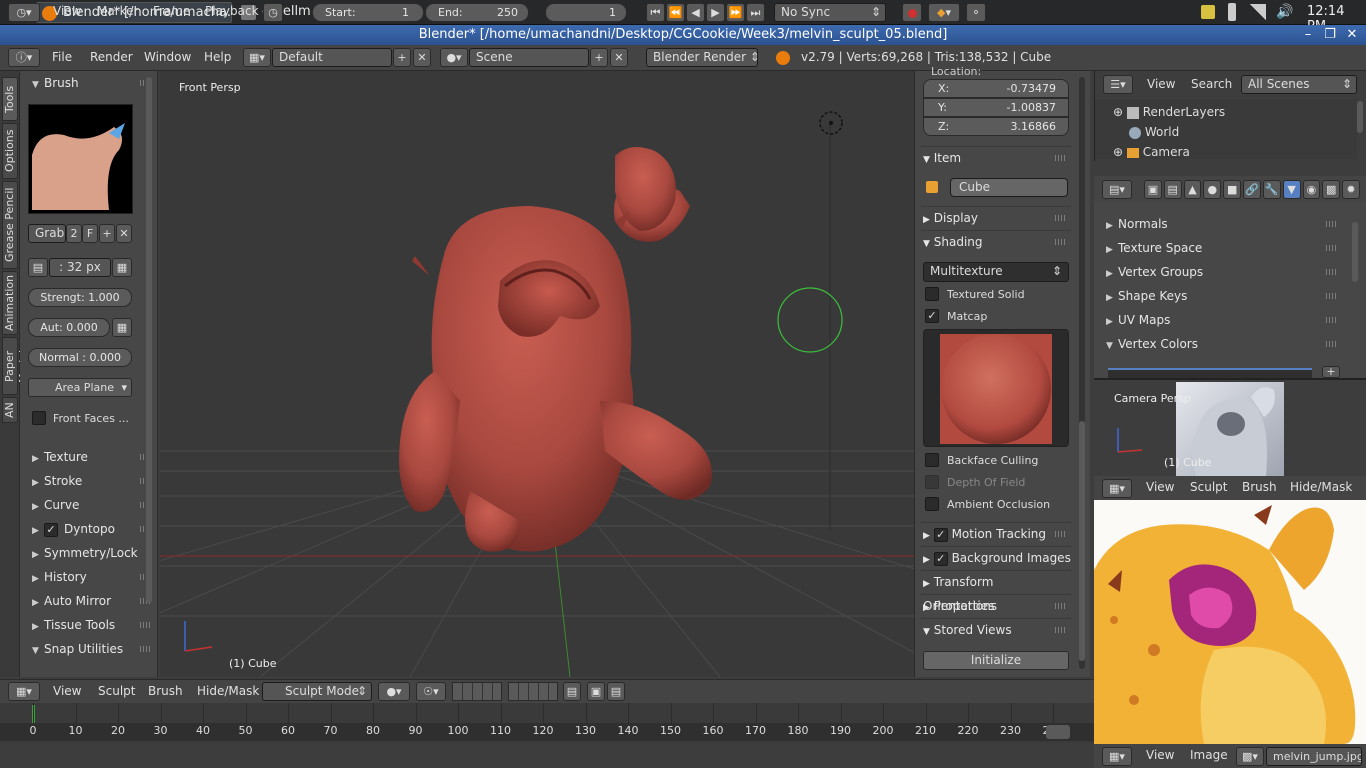  What do you see at coordinates (1118, 84) in the screenshot?
I see `outliner-editor-type-icon: ☰▾` at bounding box center [1118, 84].